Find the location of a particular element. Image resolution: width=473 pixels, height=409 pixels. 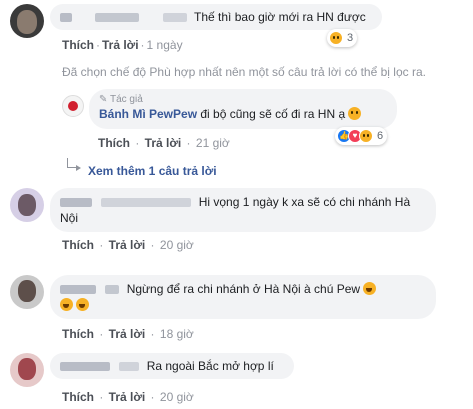

comment-actions: Thích · Trả lời · 18 giờ is located at coordinates (128, 334).